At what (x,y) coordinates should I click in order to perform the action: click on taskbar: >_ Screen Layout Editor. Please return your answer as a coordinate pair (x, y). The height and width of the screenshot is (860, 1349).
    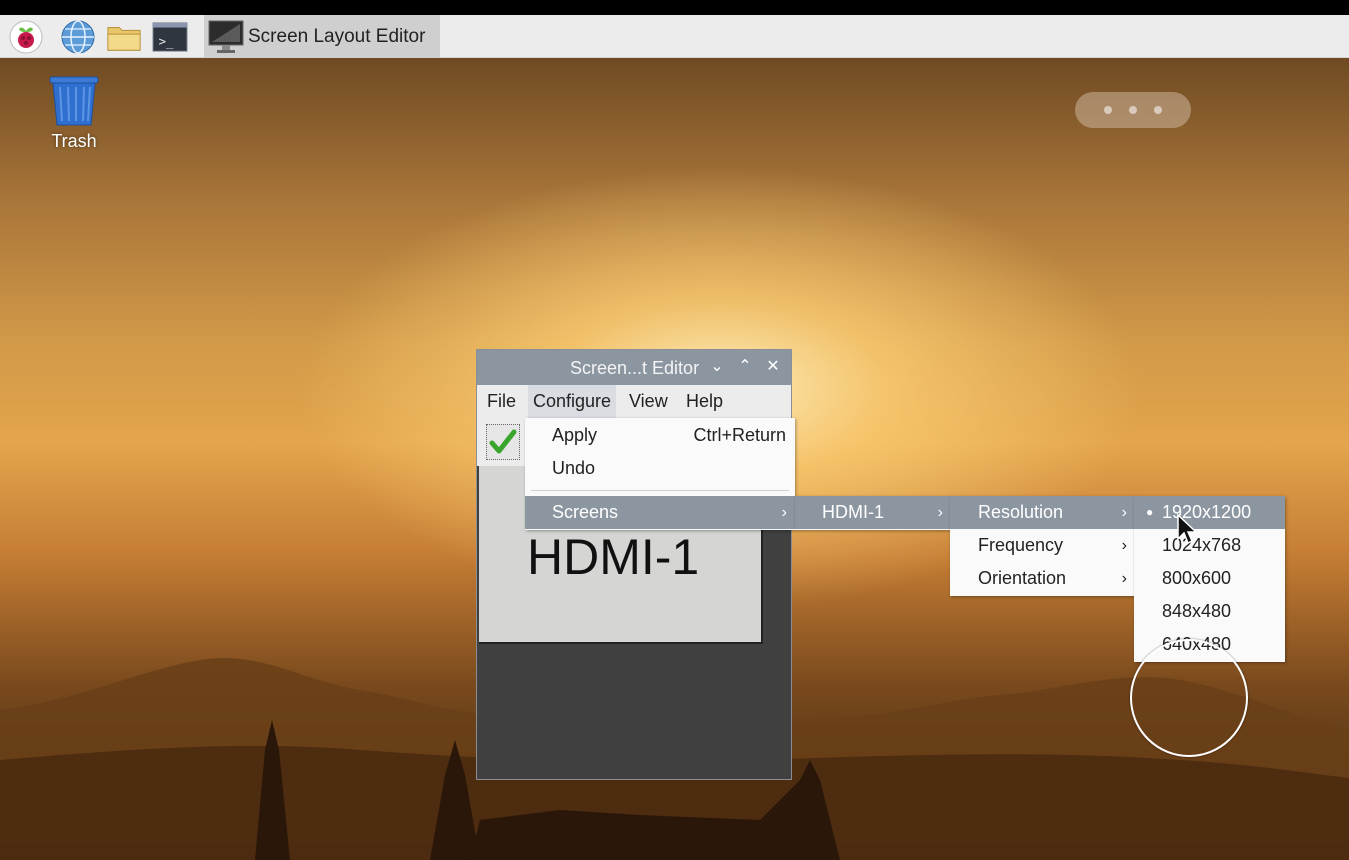
    Looking at the image, I should click on (674, 36).